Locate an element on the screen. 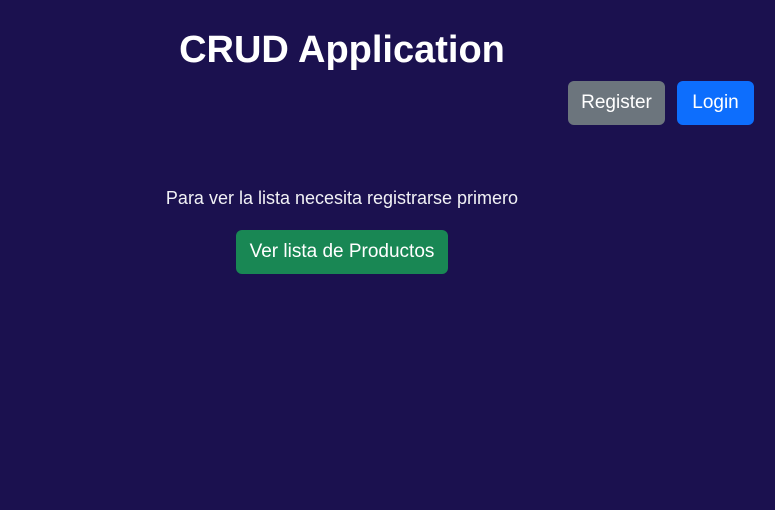 The height and width of the screenshot is (510, 775). view-products-button: Ver lista de Productos is located at coordinates (342, 252).